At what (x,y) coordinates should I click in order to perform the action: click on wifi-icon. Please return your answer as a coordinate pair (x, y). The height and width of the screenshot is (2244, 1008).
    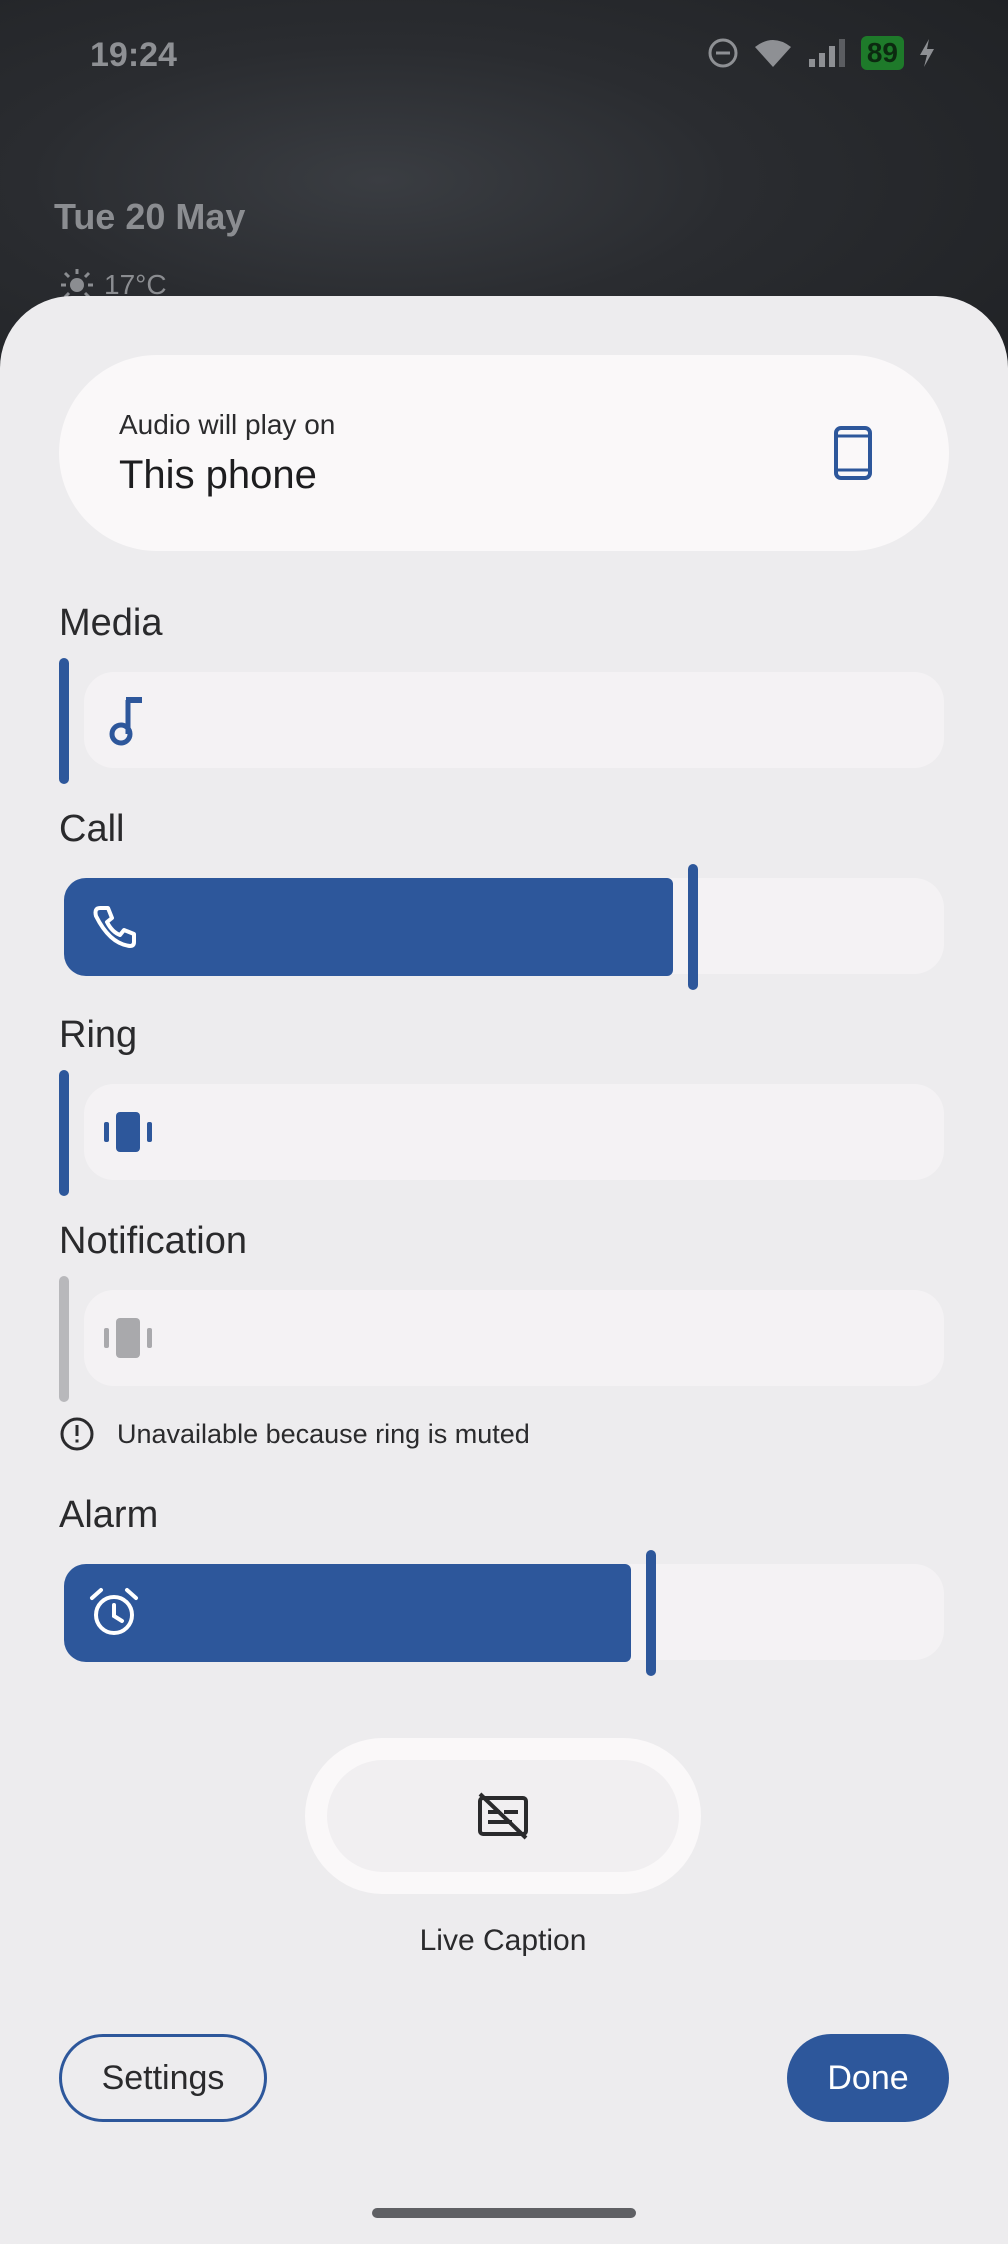
    Looking at the image, I should click on (772, 53).